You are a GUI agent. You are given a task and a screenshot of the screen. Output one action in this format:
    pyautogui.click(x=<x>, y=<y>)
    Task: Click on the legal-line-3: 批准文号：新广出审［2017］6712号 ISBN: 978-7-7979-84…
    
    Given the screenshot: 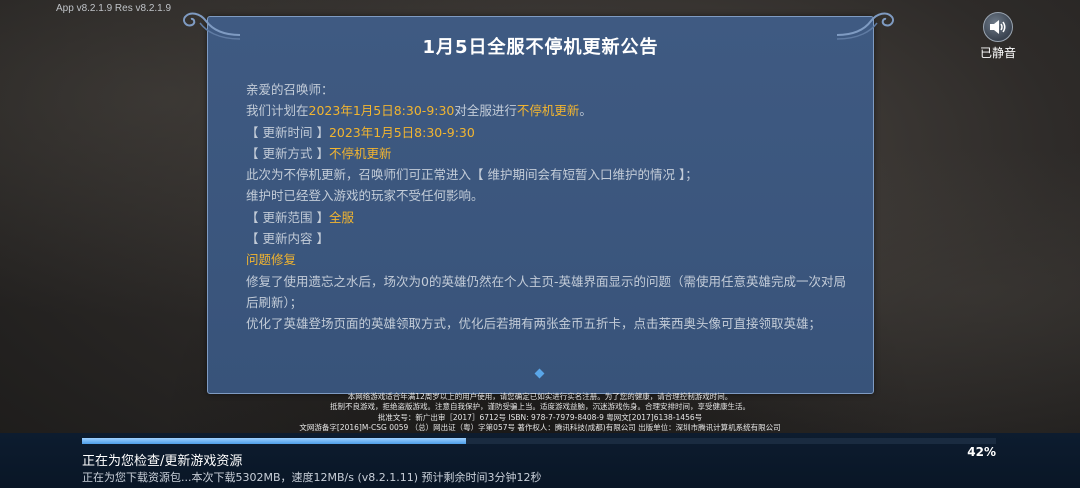 What is the action you would take?
    pyautogui.click(x=540, y=417)
    